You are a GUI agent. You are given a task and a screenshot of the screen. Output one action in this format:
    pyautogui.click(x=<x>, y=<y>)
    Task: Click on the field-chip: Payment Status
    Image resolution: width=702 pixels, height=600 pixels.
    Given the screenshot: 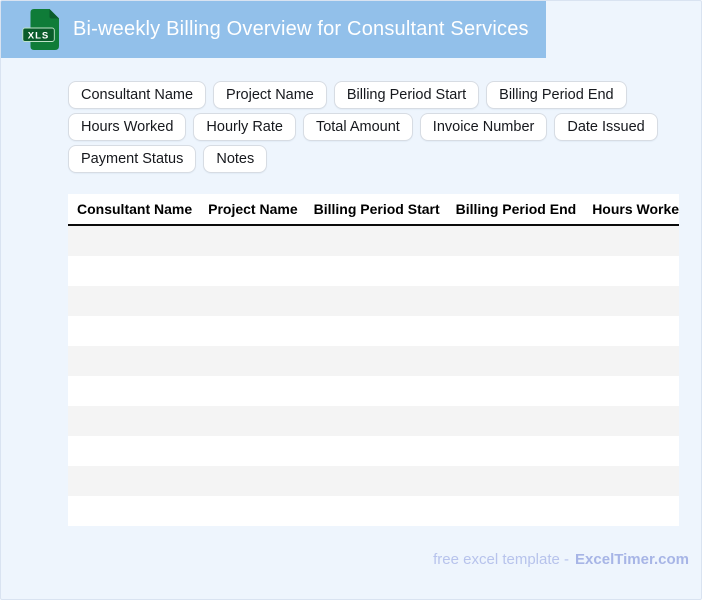 What is the action you would take?
    pyautogui.click(x=132, y=159)
    